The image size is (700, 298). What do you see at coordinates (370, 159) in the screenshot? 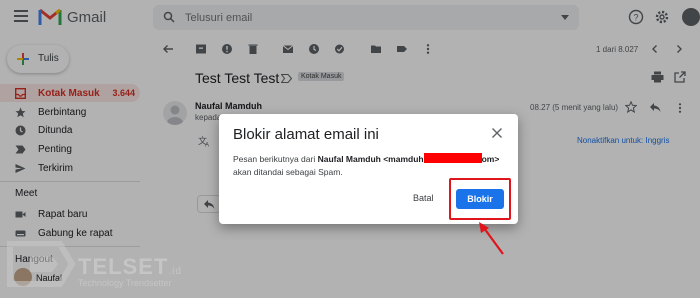
I see `dialog-body-name: Naufal Mamduh <mamduh` at bounding box center [370, 159].